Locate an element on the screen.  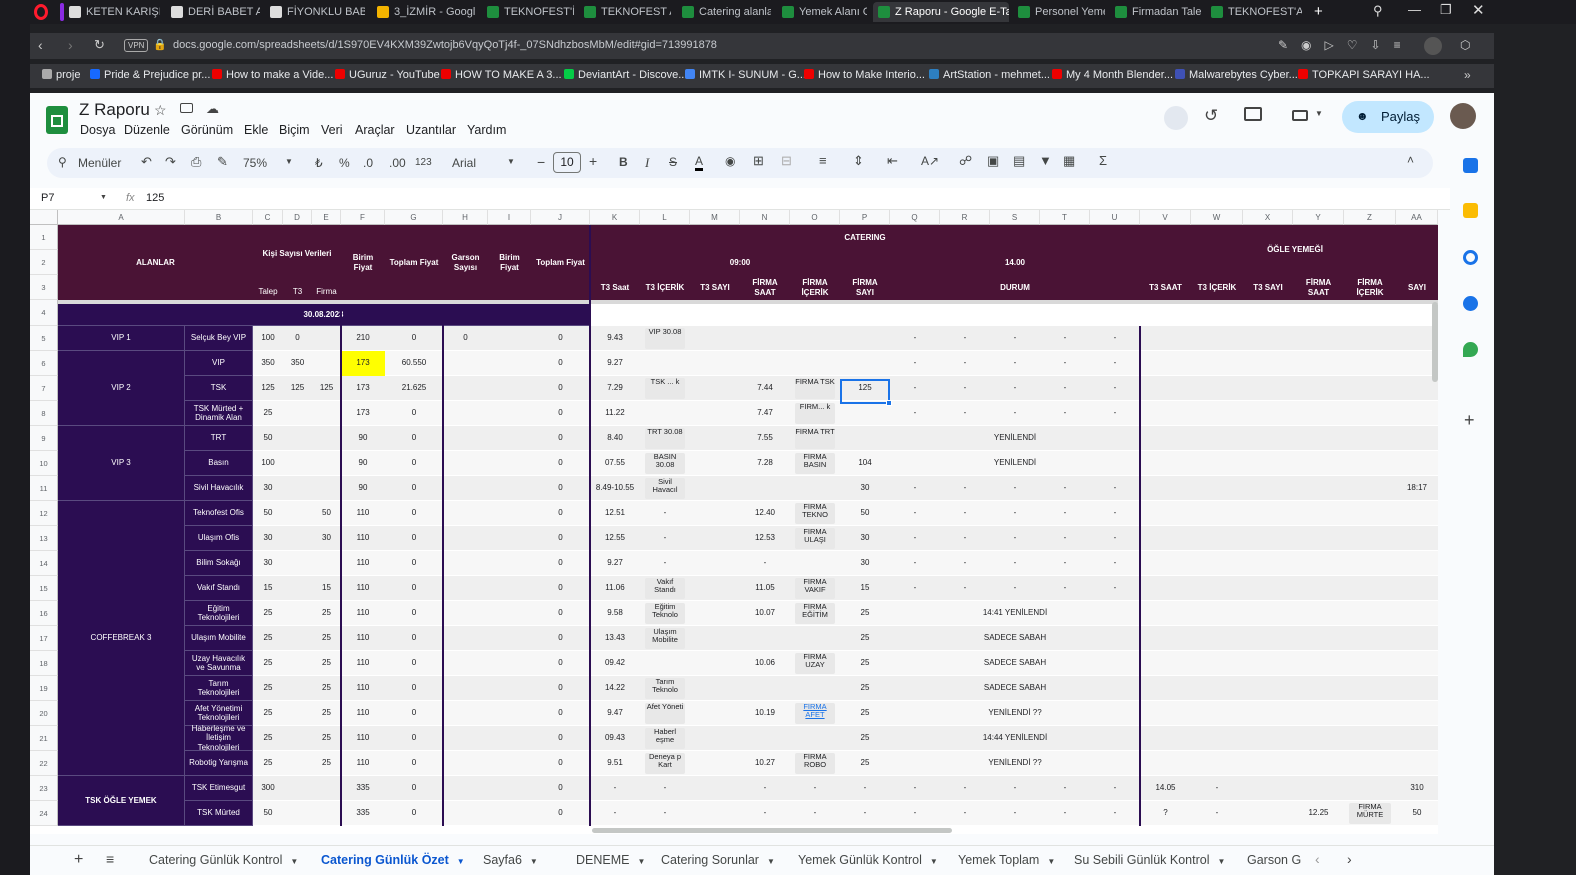
area-name: TSK Mürted + Dinamik Alan is located at coordinates (219, 413).